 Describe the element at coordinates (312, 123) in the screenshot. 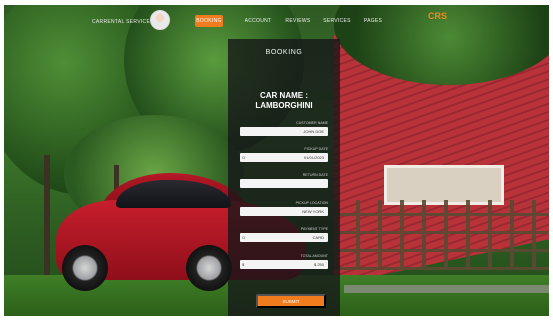

I see `customer-name-label: CUSTOMER NAME` at that location.